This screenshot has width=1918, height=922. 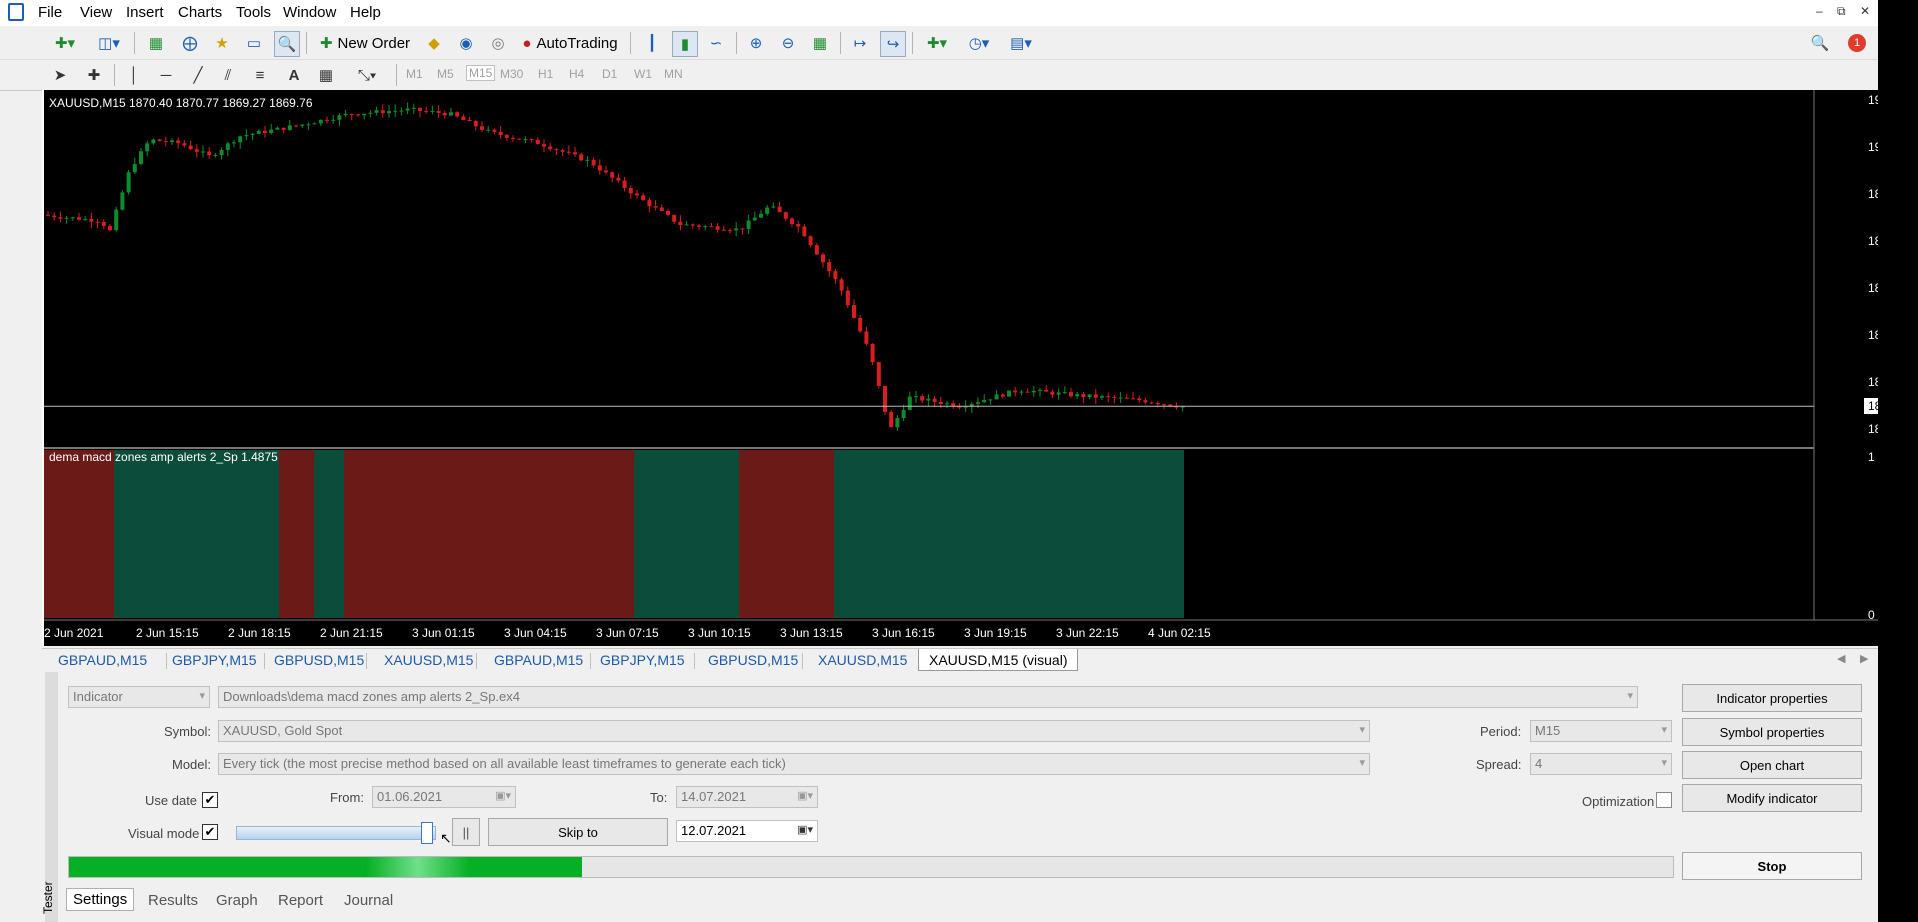 I want to click on symbol-select: XAUUSD, Gold Spot ▾, so click(x=794, y=731).